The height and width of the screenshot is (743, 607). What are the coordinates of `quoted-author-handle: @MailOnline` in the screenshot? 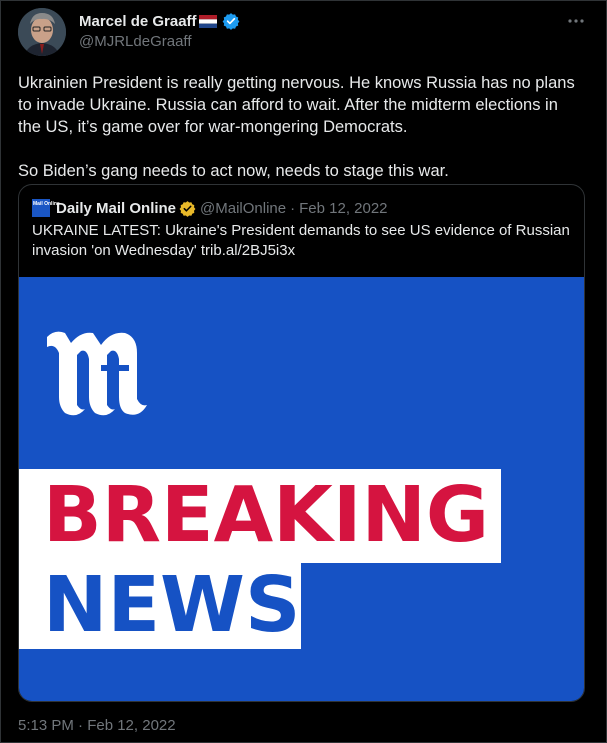 It's located at (243, 208).